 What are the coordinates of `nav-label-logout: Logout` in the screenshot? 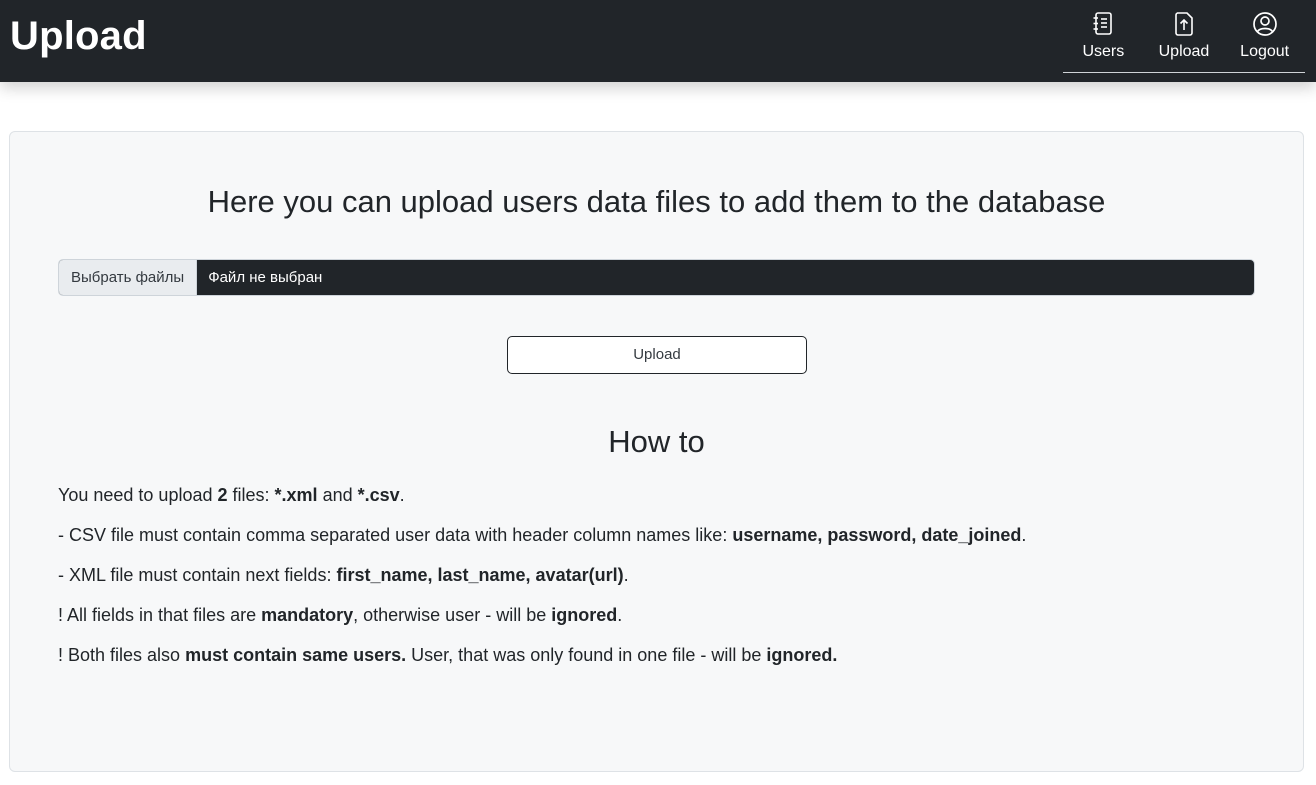 It's located at (1265, 51).